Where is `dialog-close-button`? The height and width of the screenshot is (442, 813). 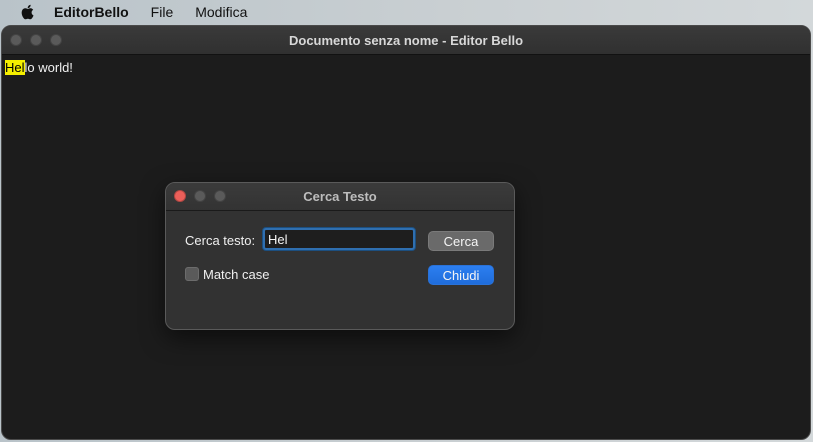 dialog-close-button is located at coordinates (180, 196).